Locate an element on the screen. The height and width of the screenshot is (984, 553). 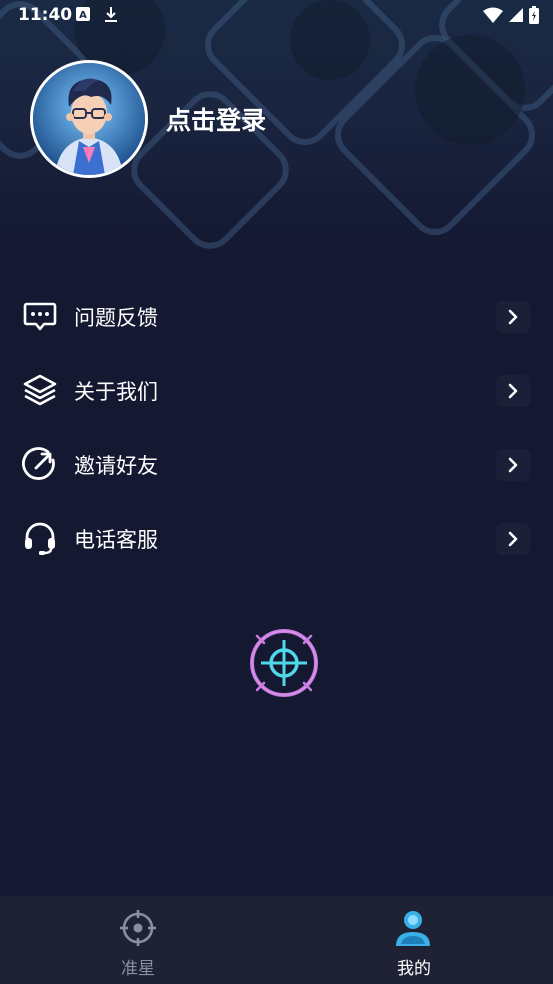
status-time: 11:40 is located at coordinates (45, 15).